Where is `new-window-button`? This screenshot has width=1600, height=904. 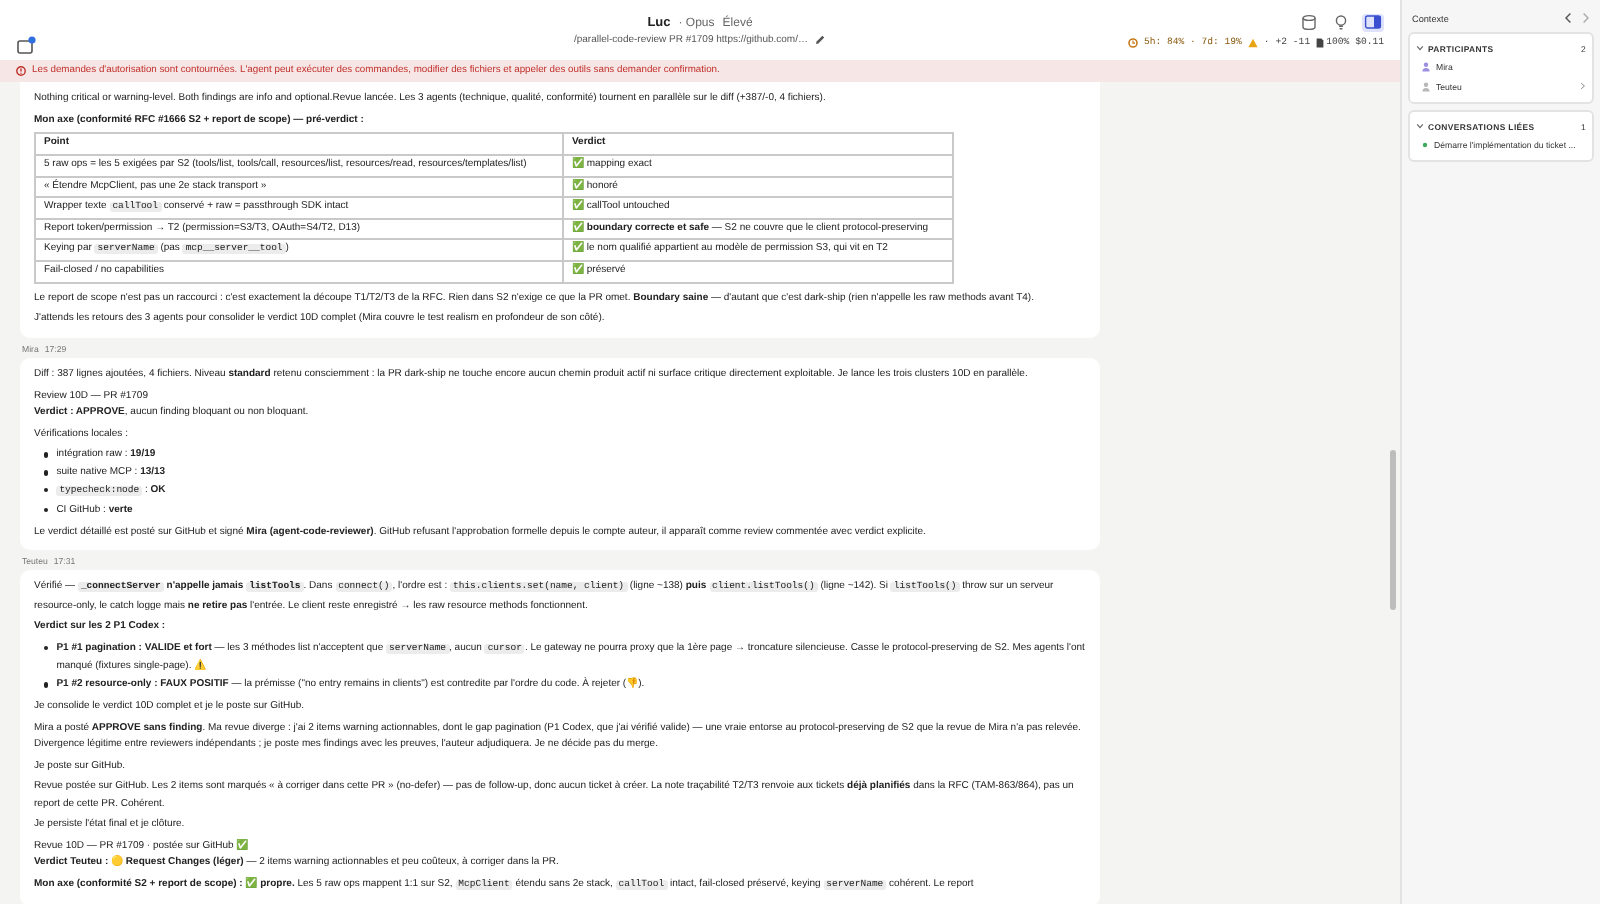 new-window-button is located at coordinates (26, 45).